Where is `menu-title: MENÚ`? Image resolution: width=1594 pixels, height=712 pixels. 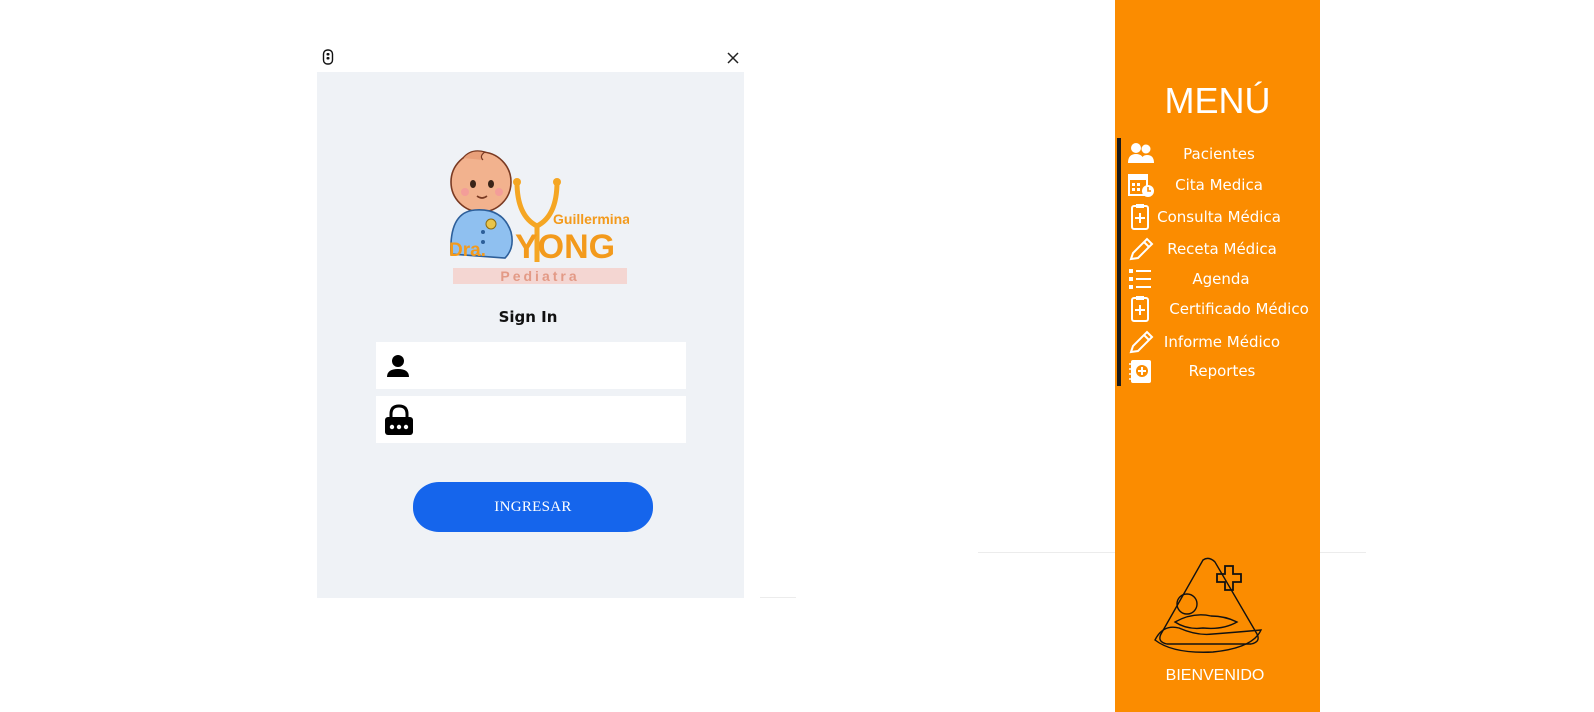
menu-title: MENÚ is located at coordinates (1217, 100).